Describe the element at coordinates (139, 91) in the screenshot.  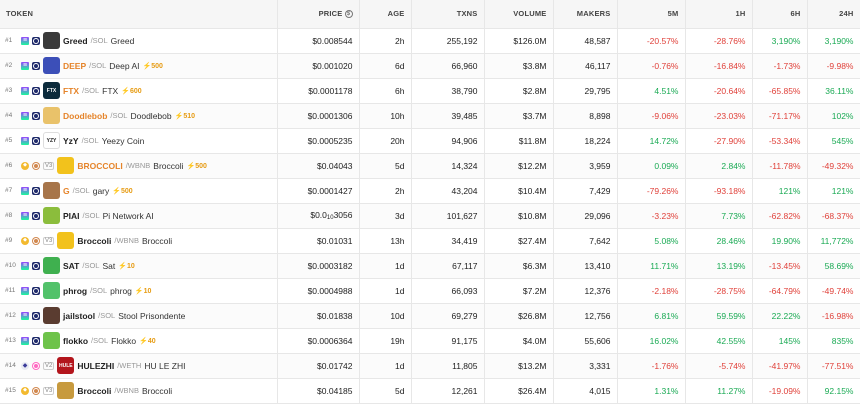
I see `token-cell: #3 FTX FTX /SOL FTX 600` at that location.